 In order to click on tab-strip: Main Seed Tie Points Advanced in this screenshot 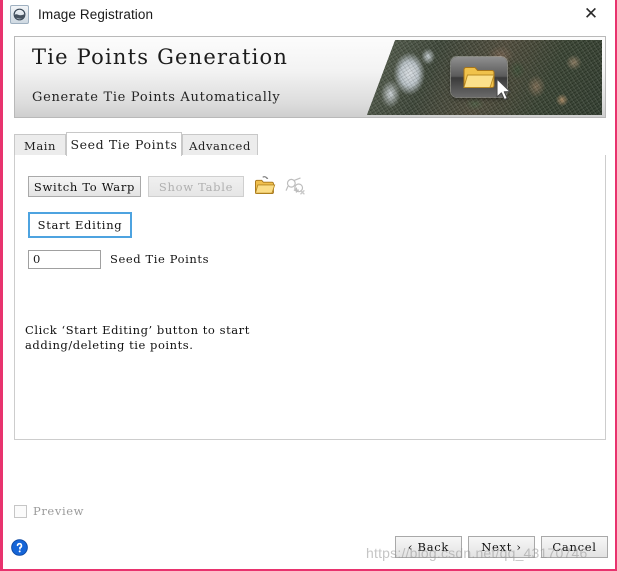, I will do `click(310, 144)`.